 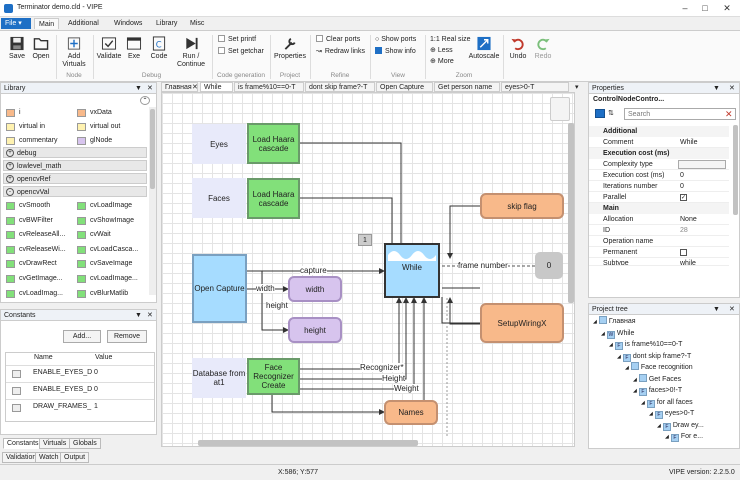 What do you see at coordinates (75, 457) in the screenshot?
I see `bottom-tab: Output` at bounding box center [75, 457].